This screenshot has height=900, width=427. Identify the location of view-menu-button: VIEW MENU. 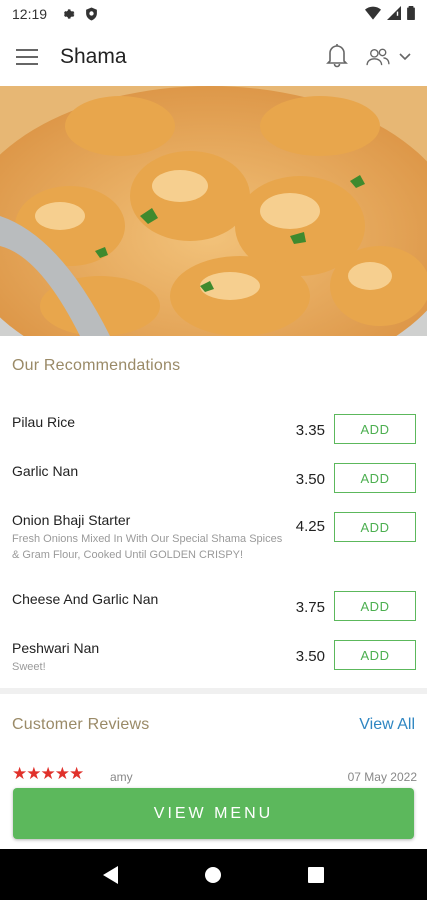
(213, 813).